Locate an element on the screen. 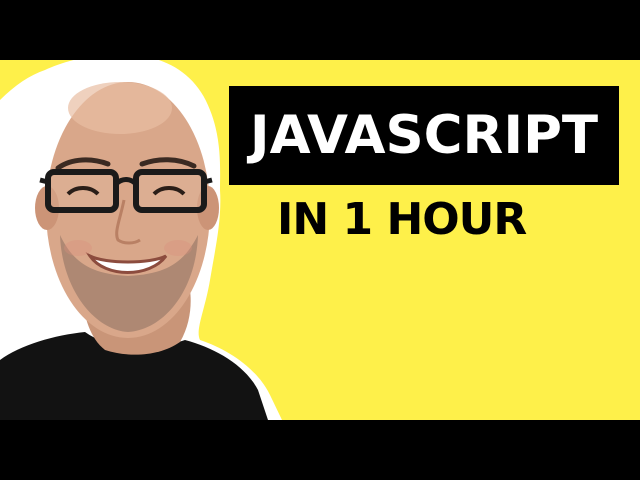 The height and width of the screenshot is (480, 640). video-title: JAVASCRIPT is located at coordinates (424, 135).